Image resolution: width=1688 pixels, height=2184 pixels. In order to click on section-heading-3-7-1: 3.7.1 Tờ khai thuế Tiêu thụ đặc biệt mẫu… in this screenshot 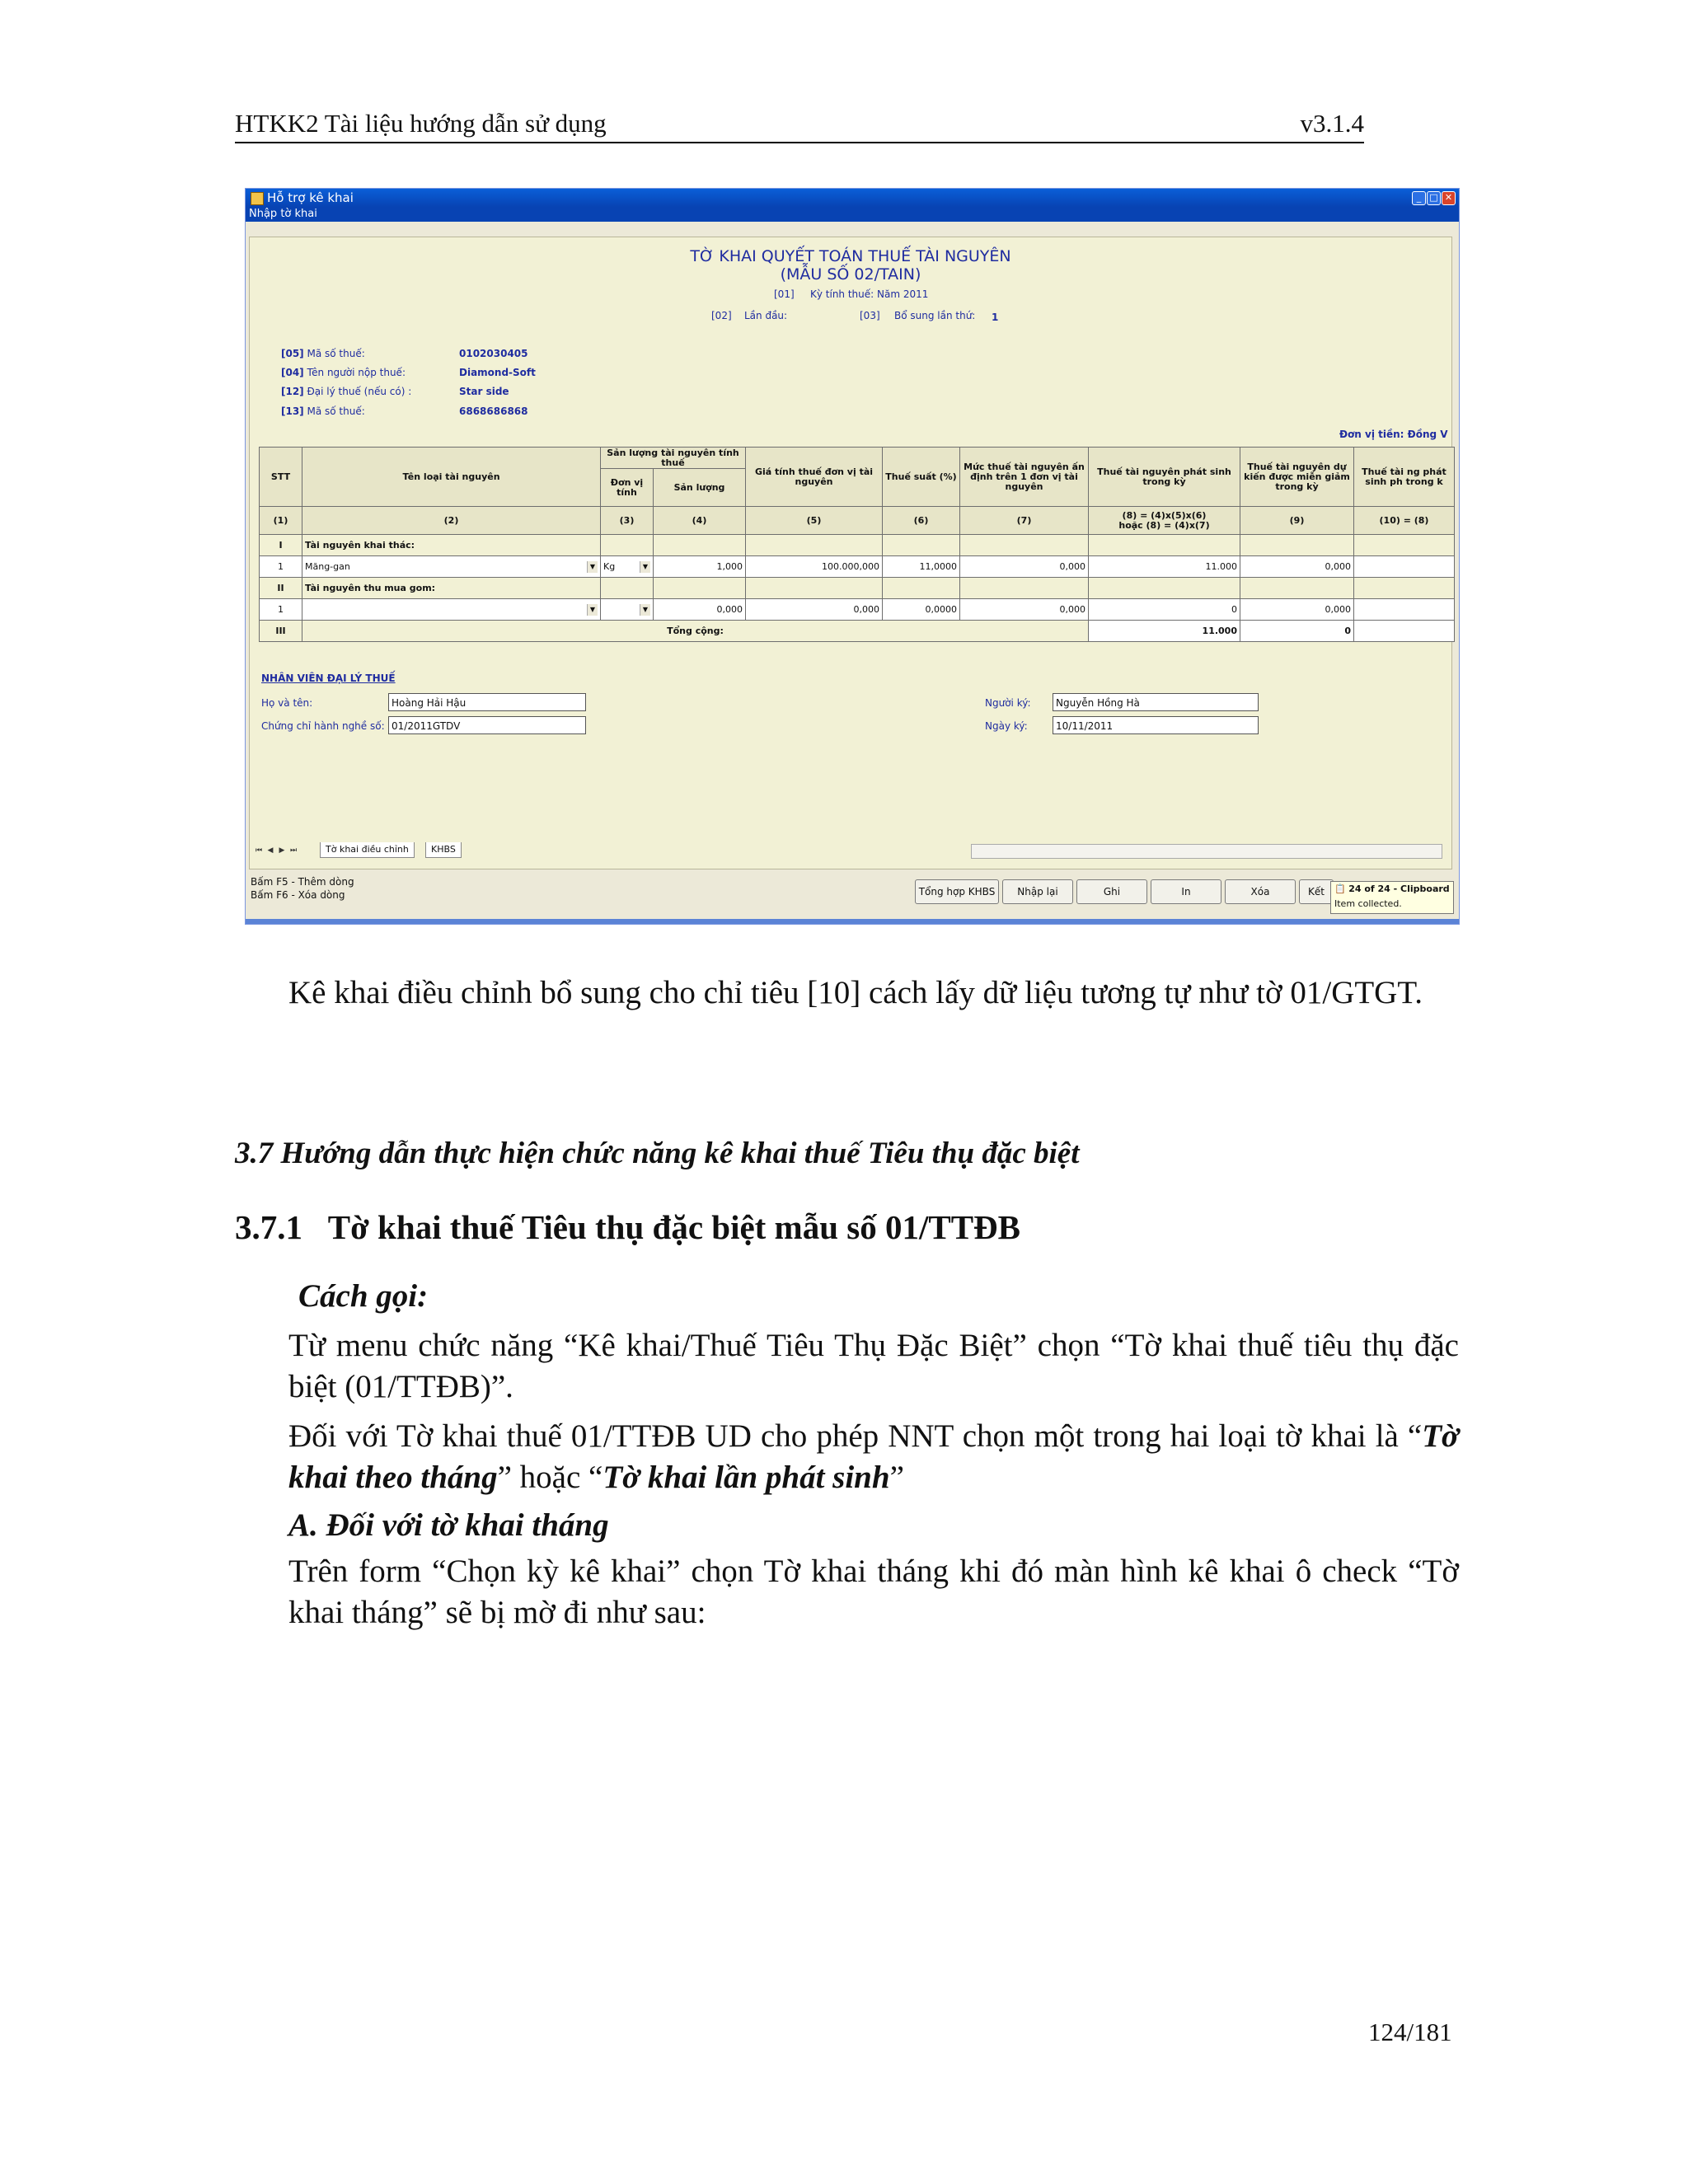, I will do `click(628, 1227)`.